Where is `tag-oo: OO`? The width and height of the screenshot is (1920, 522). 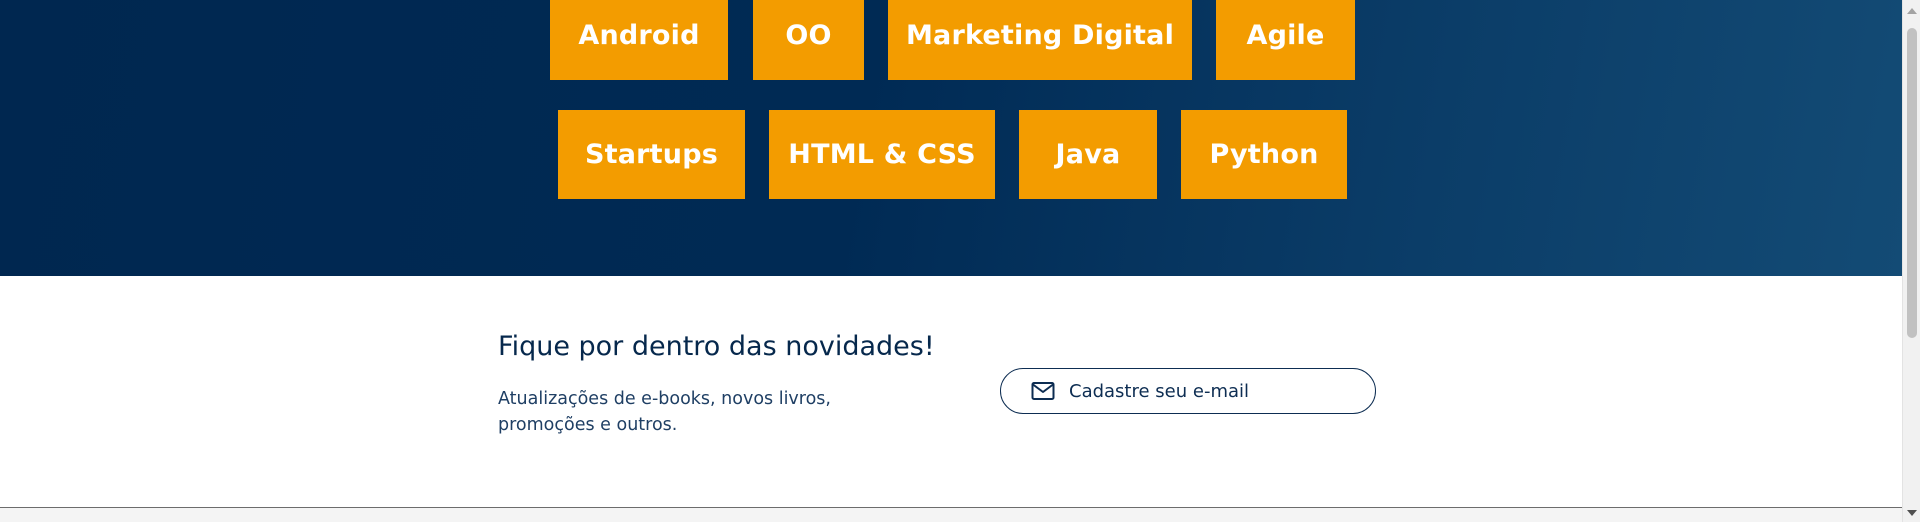
tag-oo: OO is located at coordinates (808, 40).